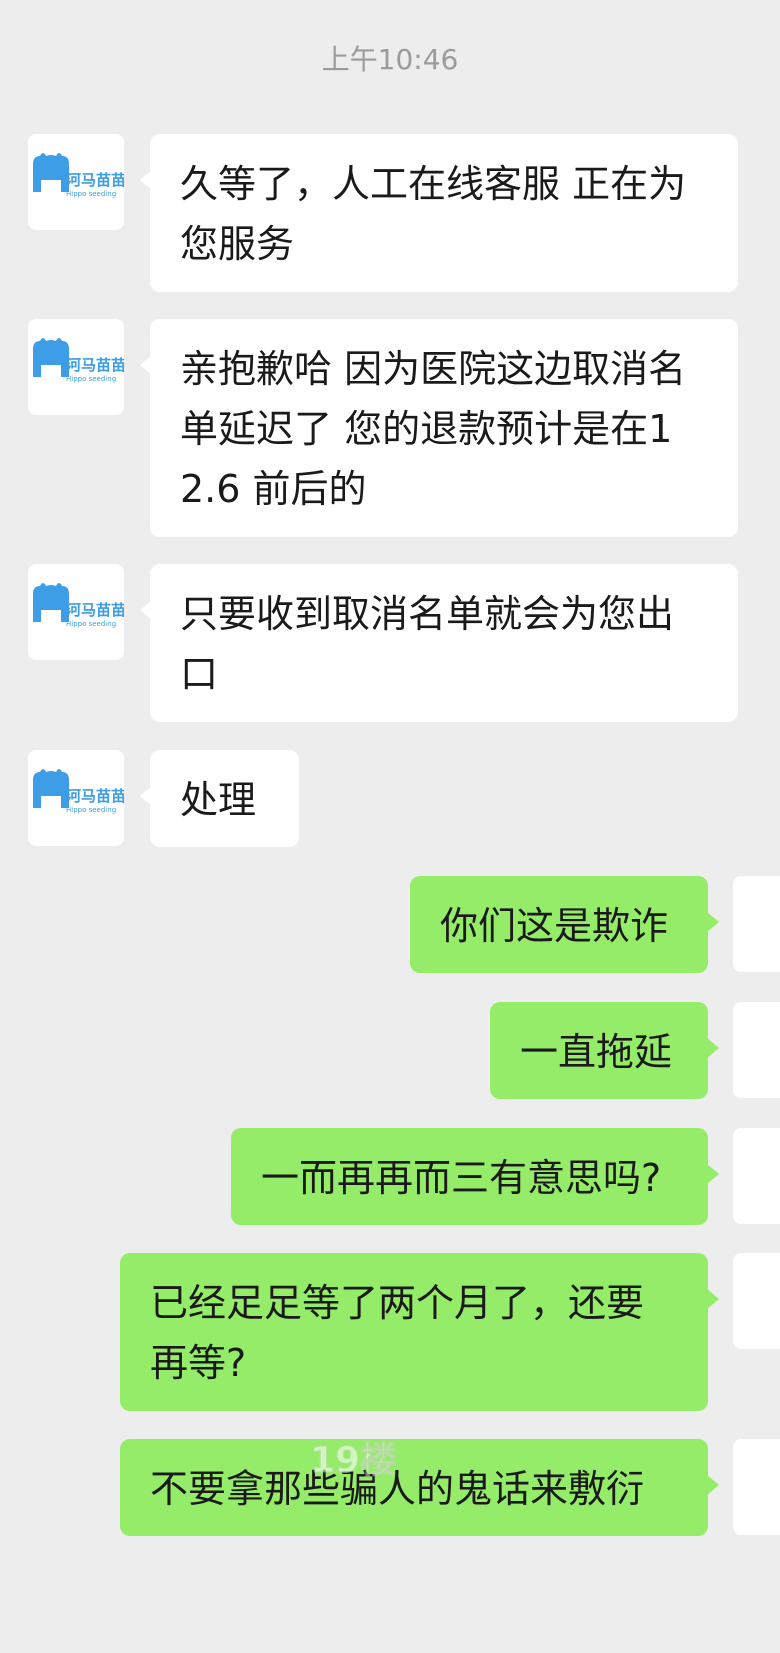 The width and height of the screenshot is (780, 1653). I want to click on message-row: 一而再再而三有意思吗?, so click(390, 1176).